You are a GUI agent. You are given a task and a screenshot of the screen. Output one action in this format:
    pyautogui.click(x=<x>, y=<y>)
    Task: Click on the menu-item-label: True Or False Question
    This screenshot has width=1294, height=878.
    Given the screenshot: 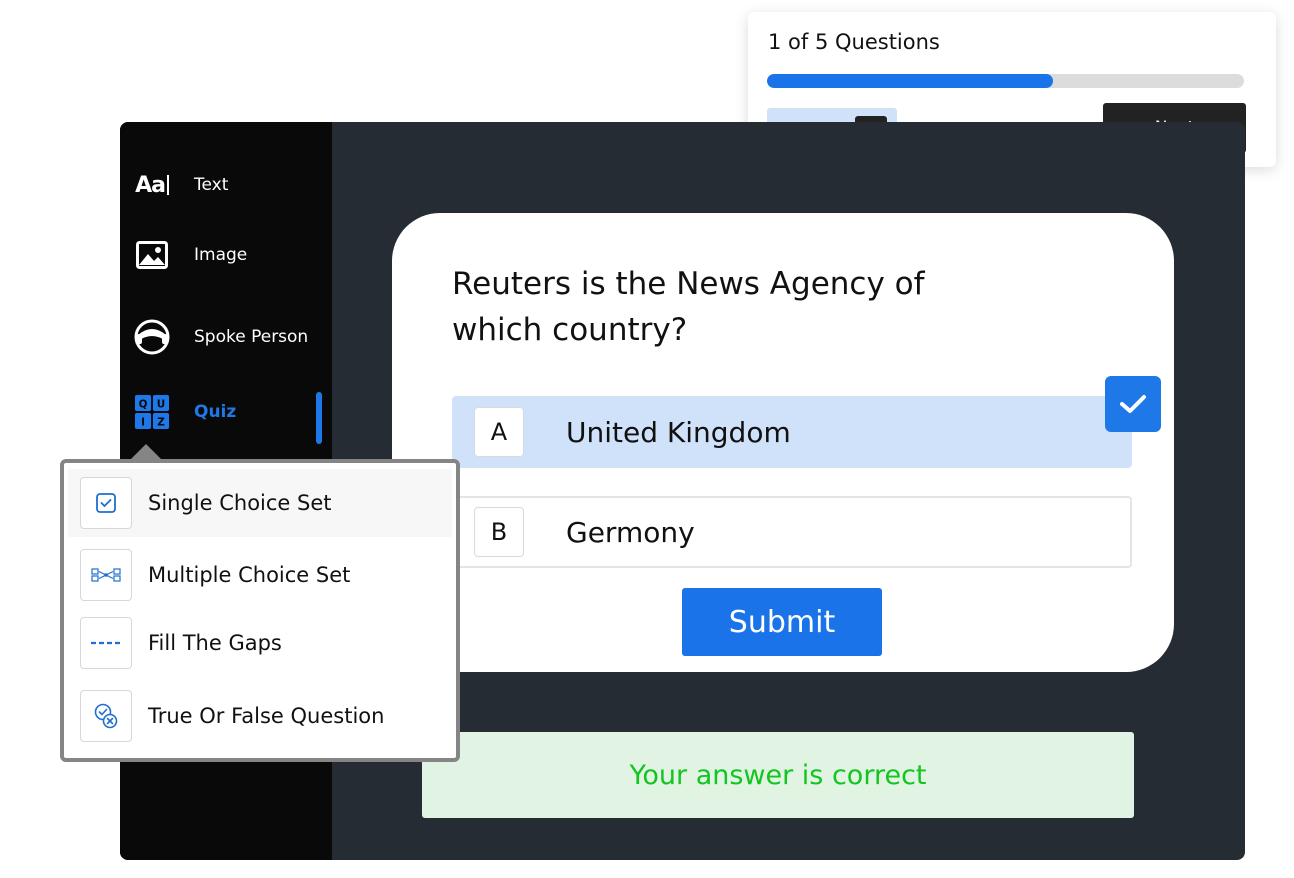 What is the action you would take?
    pyautogui.click(x=266, y=716)
    